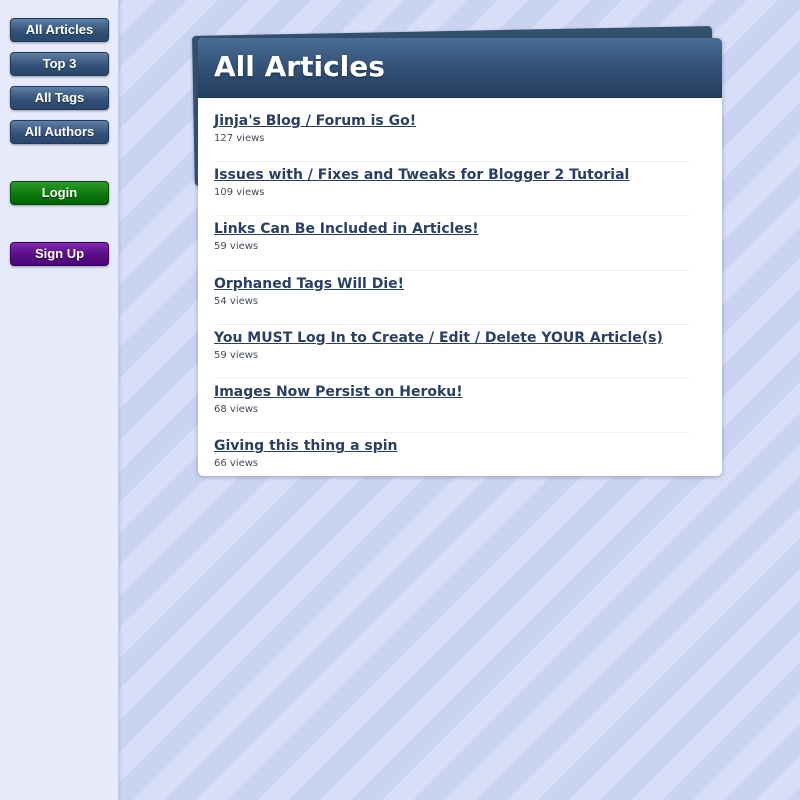 The width and height of the screenshot is (800, 800). I want to click on view-count: 127 views, so click(239, 138).